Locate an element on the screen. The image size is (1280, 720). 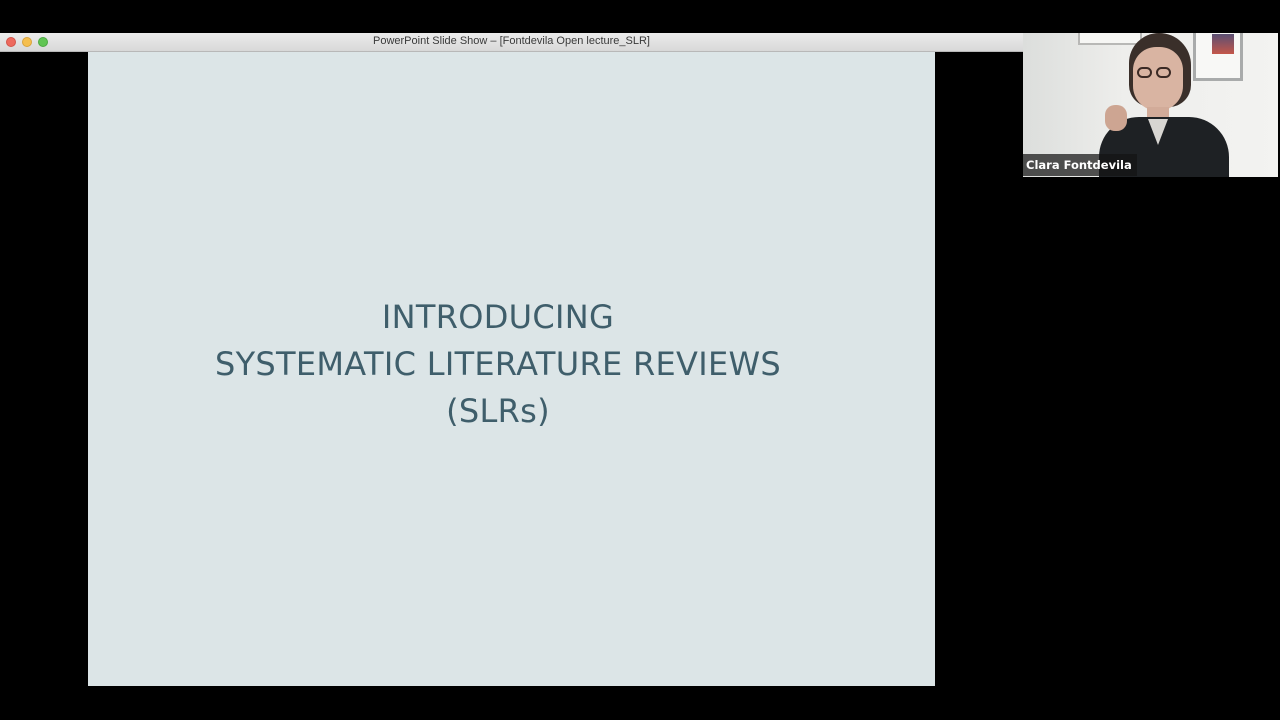
glasses-lens-right is located at coordinates (1163, 72).